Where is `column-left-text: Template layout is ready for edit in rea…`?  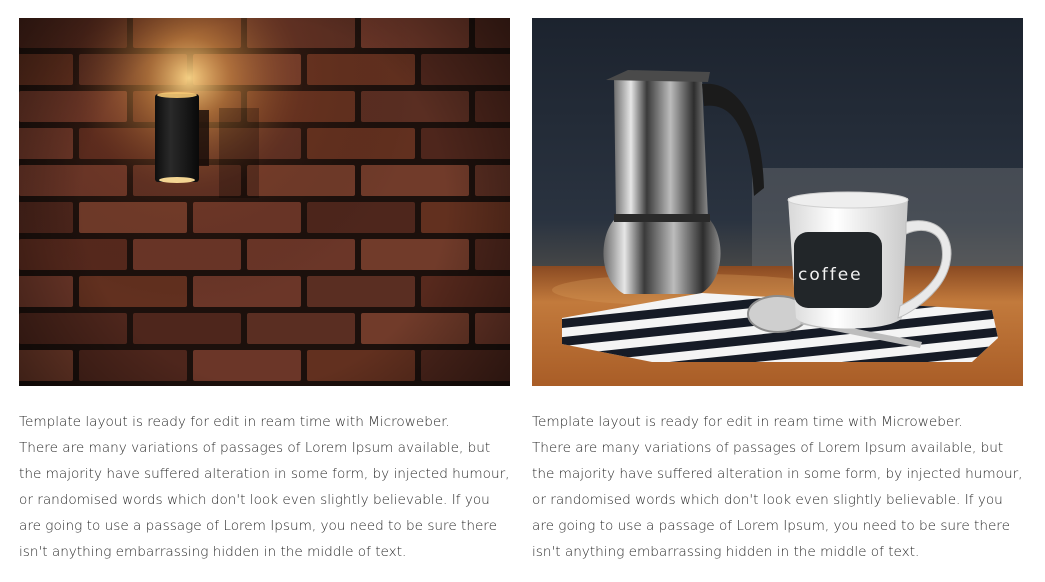
column-left-text: Template layout is ready for edit in rea… is located at coordinates (265, 487).